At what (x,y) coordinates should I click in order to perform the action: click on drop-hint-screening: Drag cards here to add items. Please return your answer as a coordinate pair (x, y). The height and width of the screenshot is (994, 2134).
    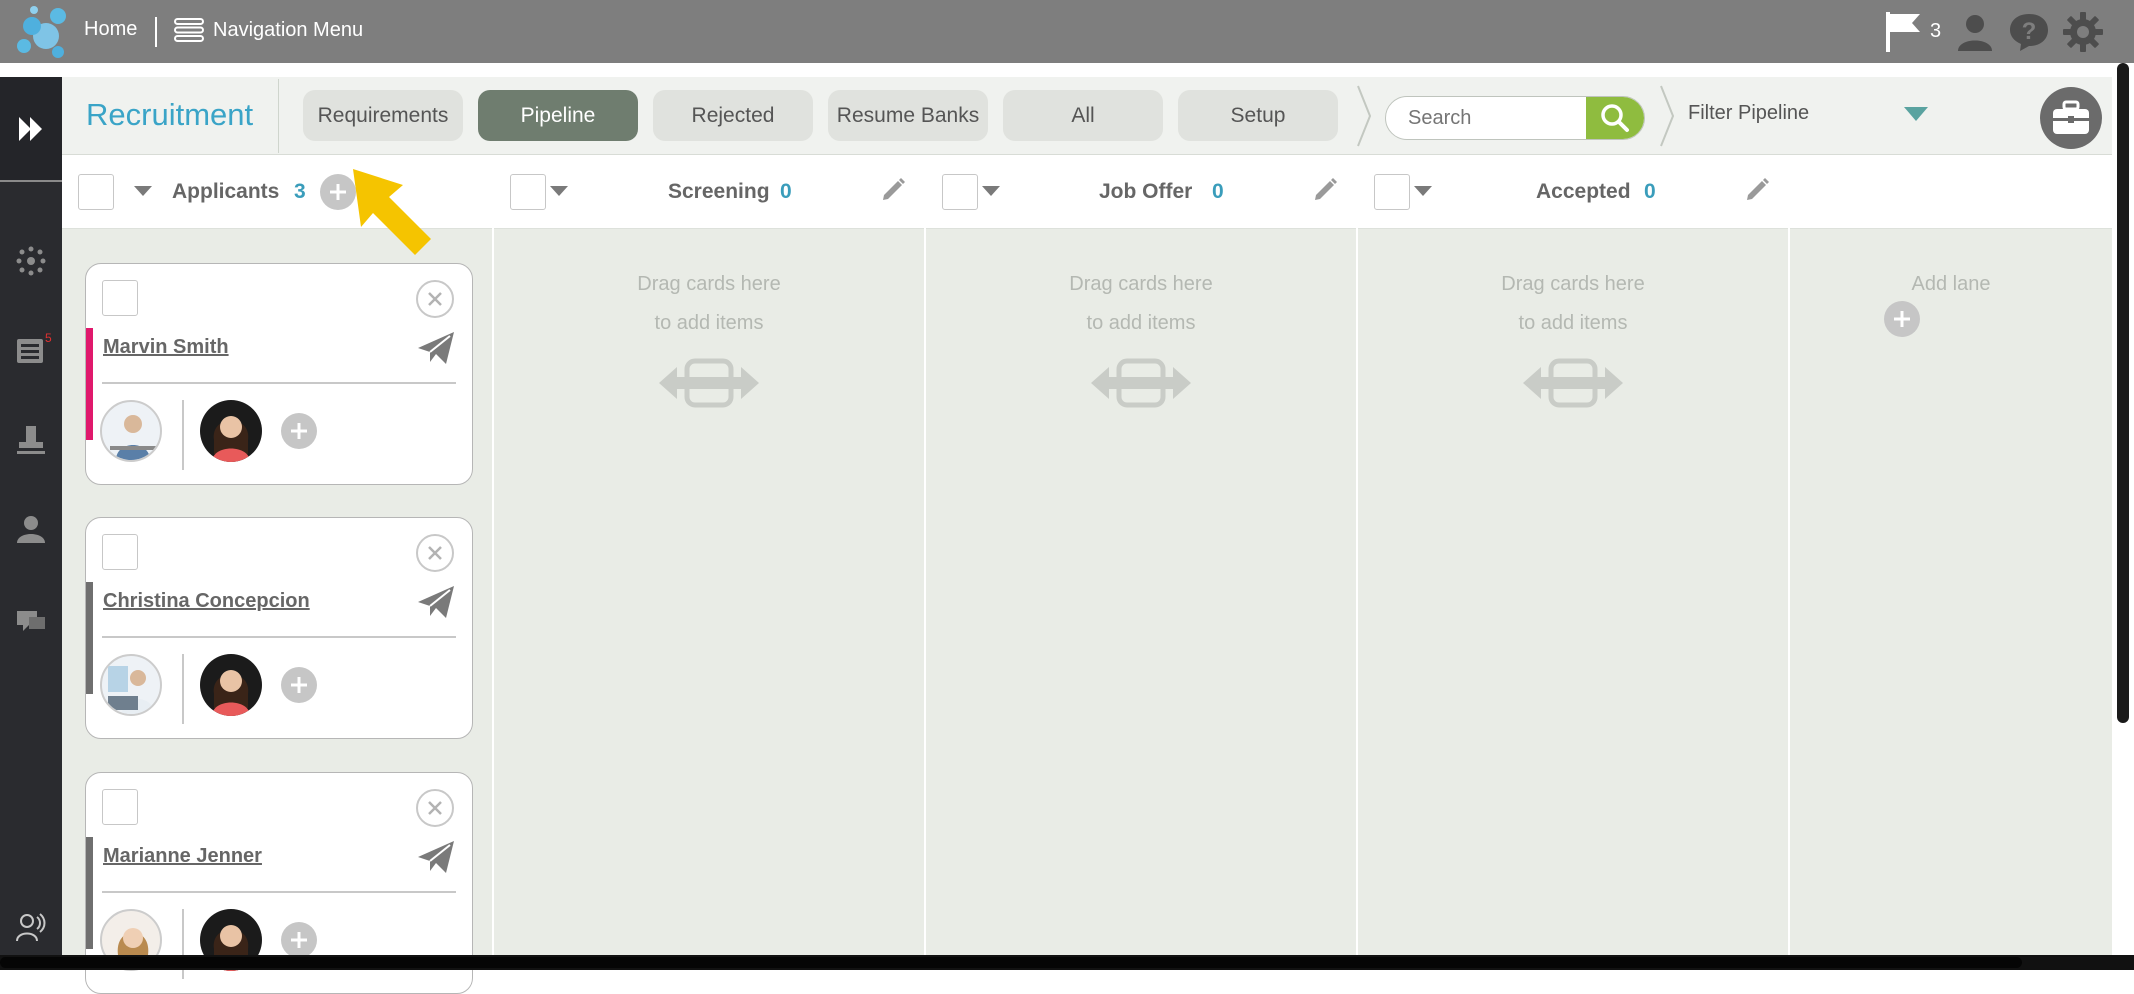
    Looking at the image, I should click on (709, 304).